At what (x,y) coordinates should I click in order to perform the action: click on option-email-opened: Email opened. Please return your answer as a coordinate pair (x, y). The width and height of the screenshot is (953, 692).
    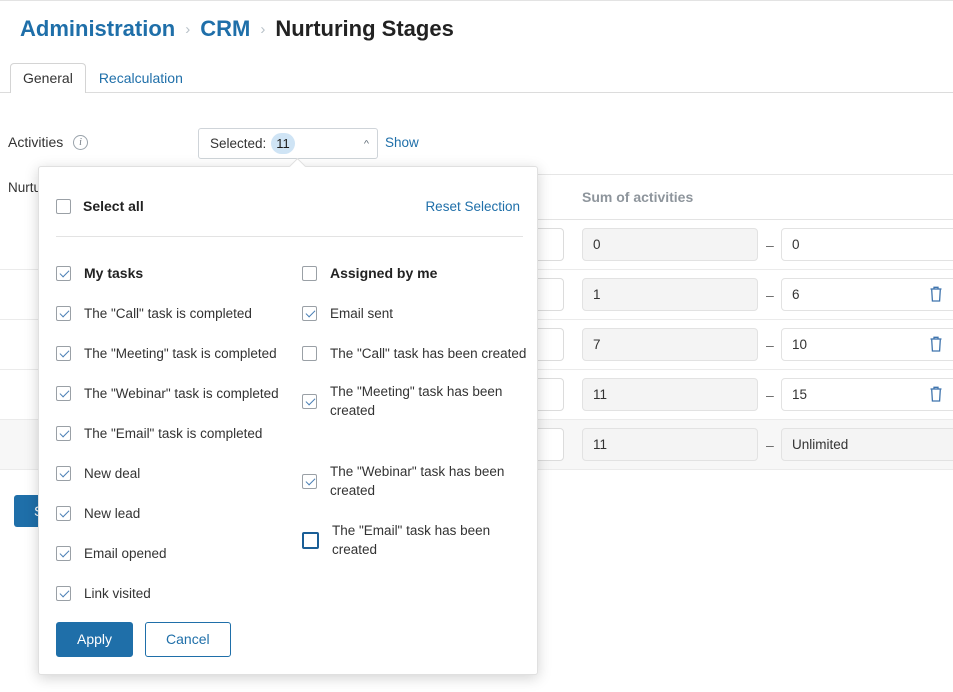
    Looking at the image, I should click on (111, 553).